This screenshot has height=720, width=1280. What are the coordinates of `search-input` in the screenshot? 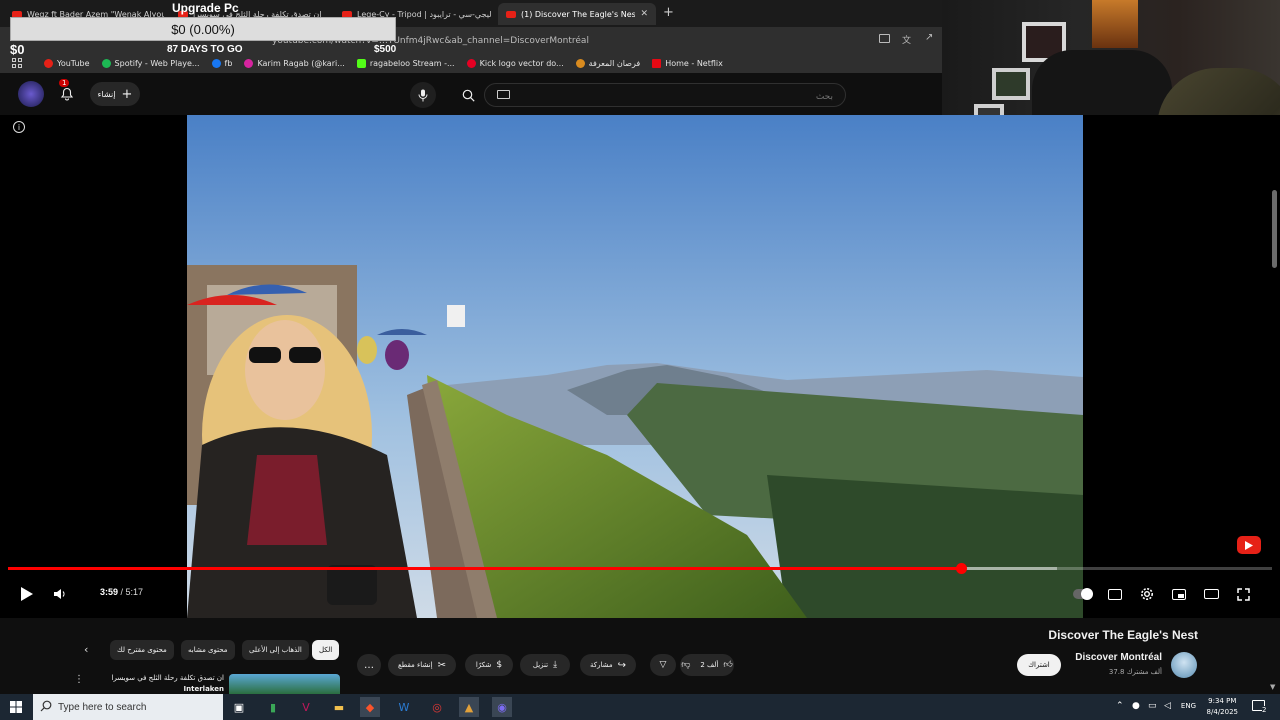 It's located at (665, 97).